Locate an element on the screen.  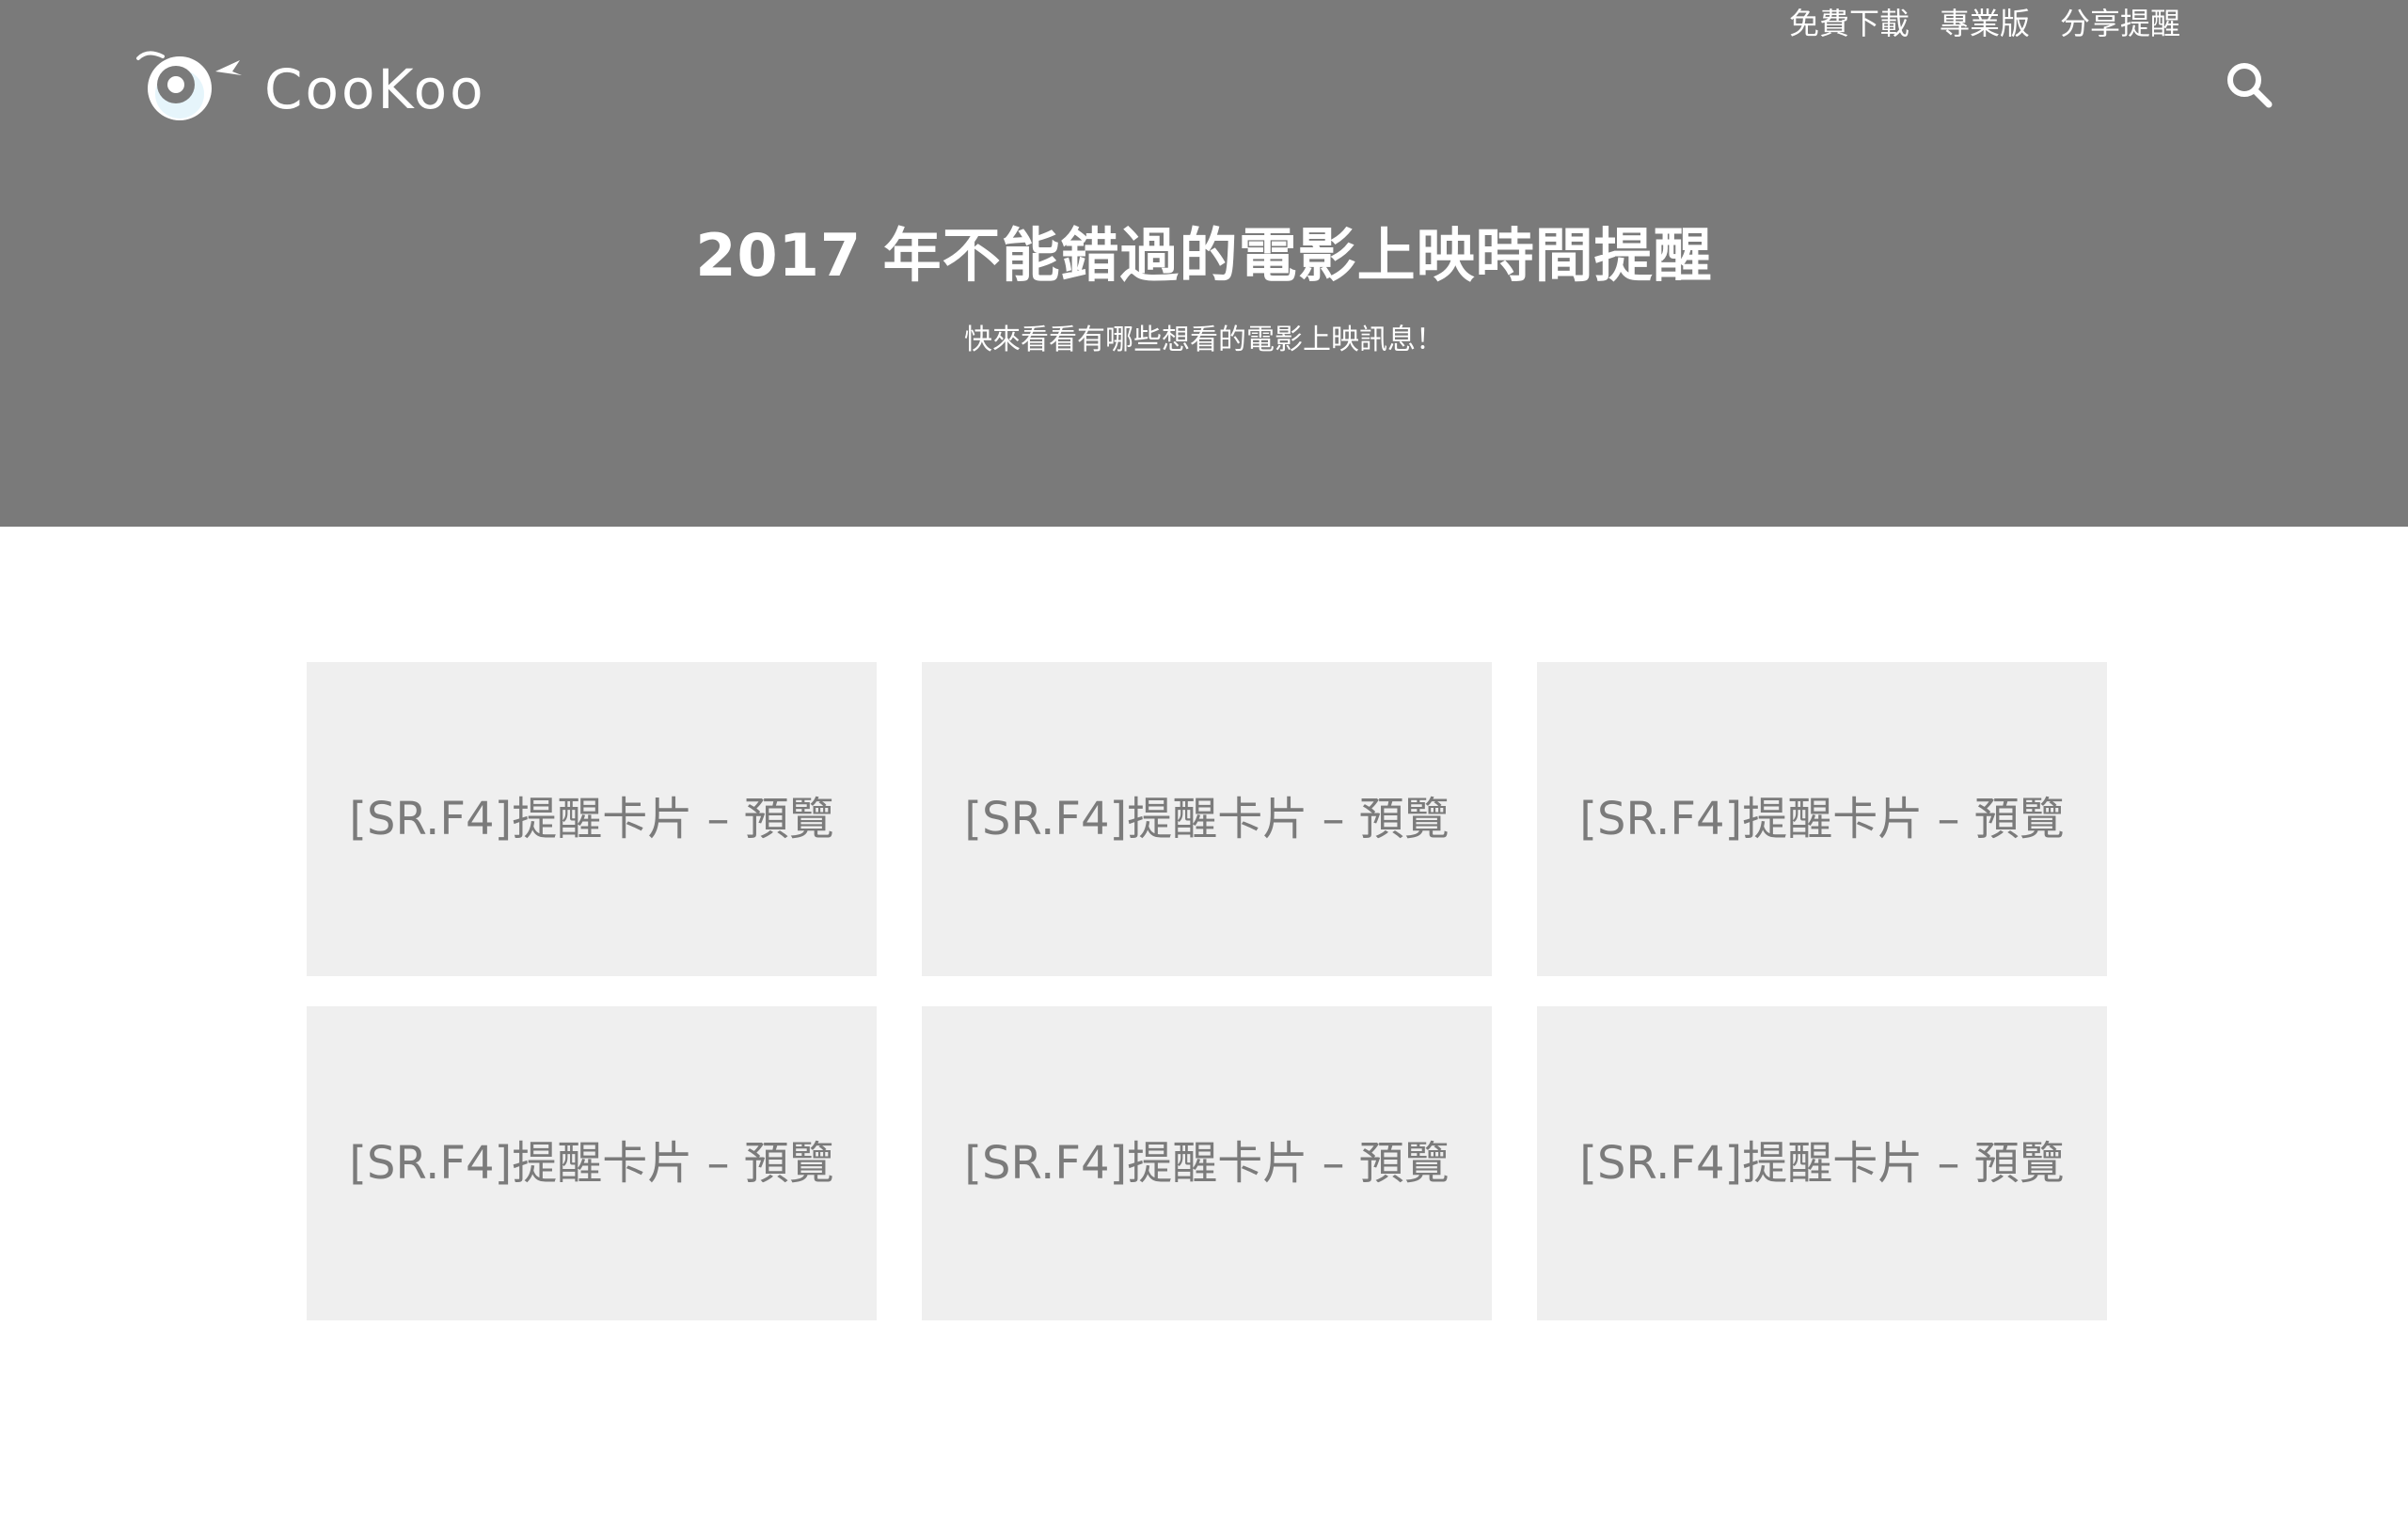
brand-logo-link: CooKoo is located at coordinates (311, 85).